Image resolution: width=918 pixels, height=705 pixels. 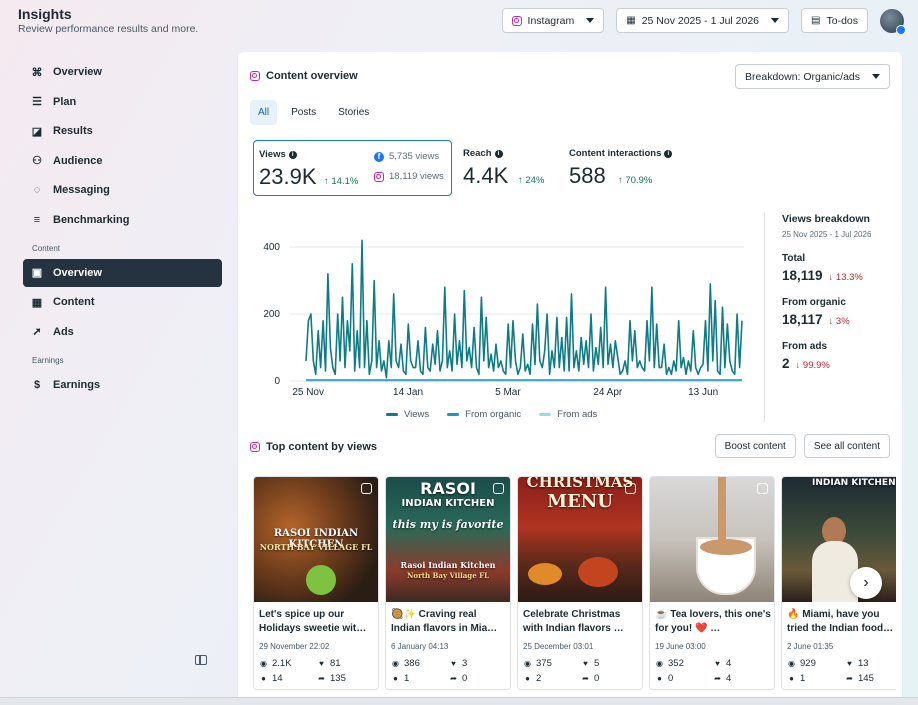 What do you see at coordinates (764, 317) in the screenshot?
I see `divider` at bounding box center [764, 317].